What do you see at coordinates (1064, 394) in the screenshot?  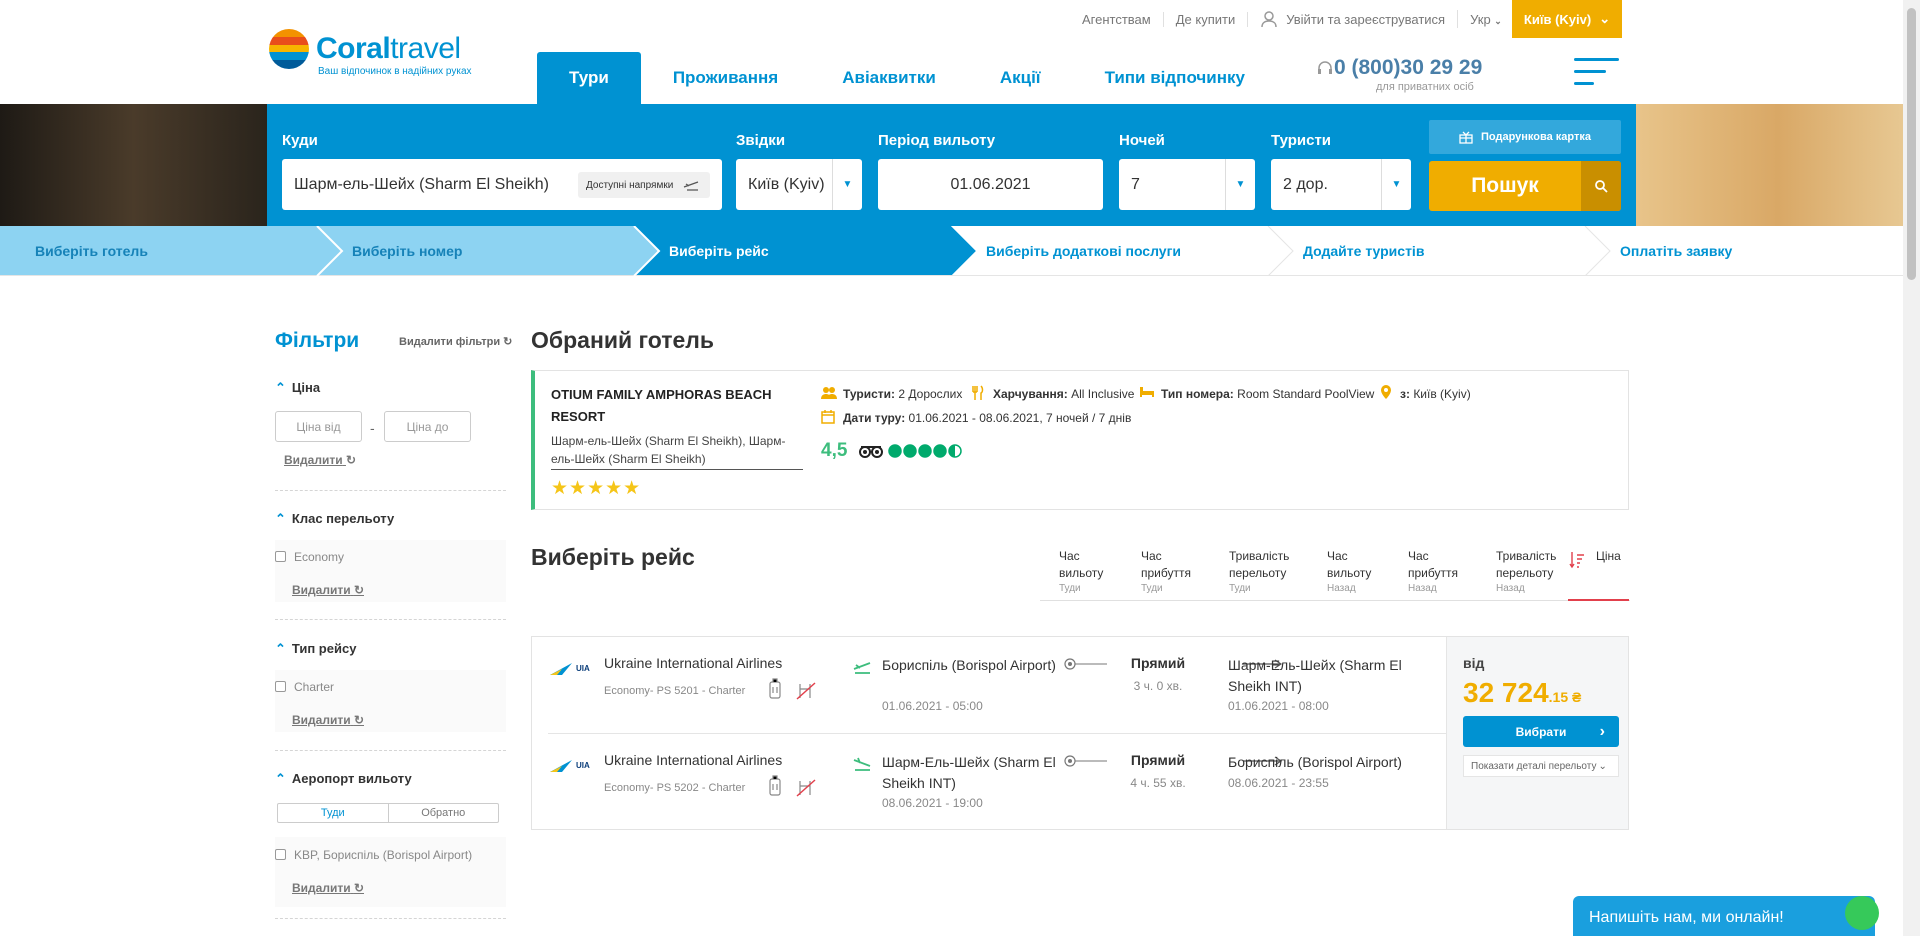 I see `meal-info: Харчування: All Inclusive` at bounding box center [1064, 394].